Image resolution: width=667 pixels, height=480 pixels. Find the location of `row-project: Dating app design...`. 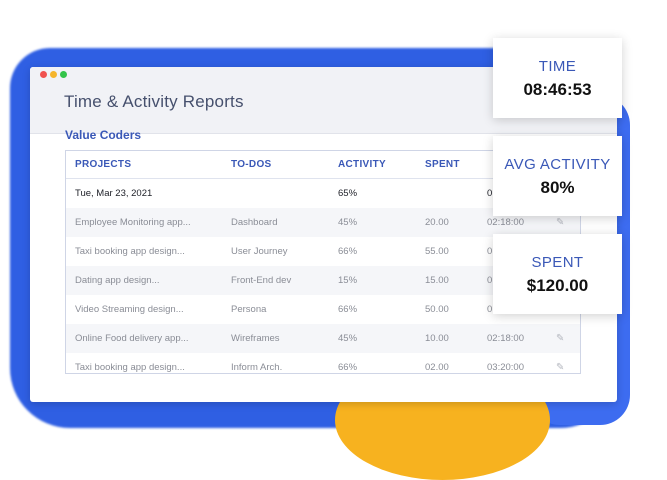

row-project: Dating app design... is located at coordinates (117, 280).